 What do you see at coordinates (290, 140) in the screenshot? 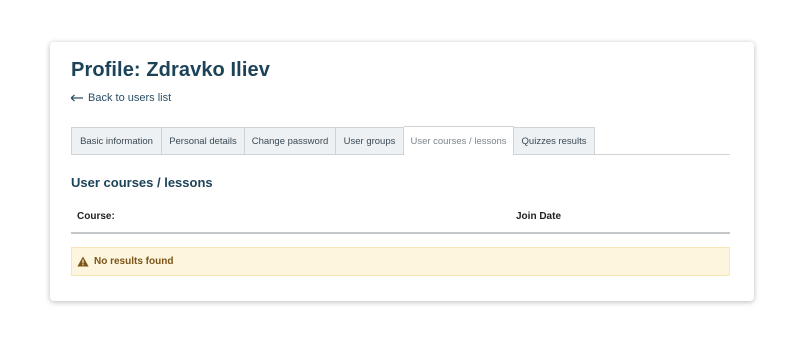
I see `tab-change-password: Change password` at bounding box center [290, 140].